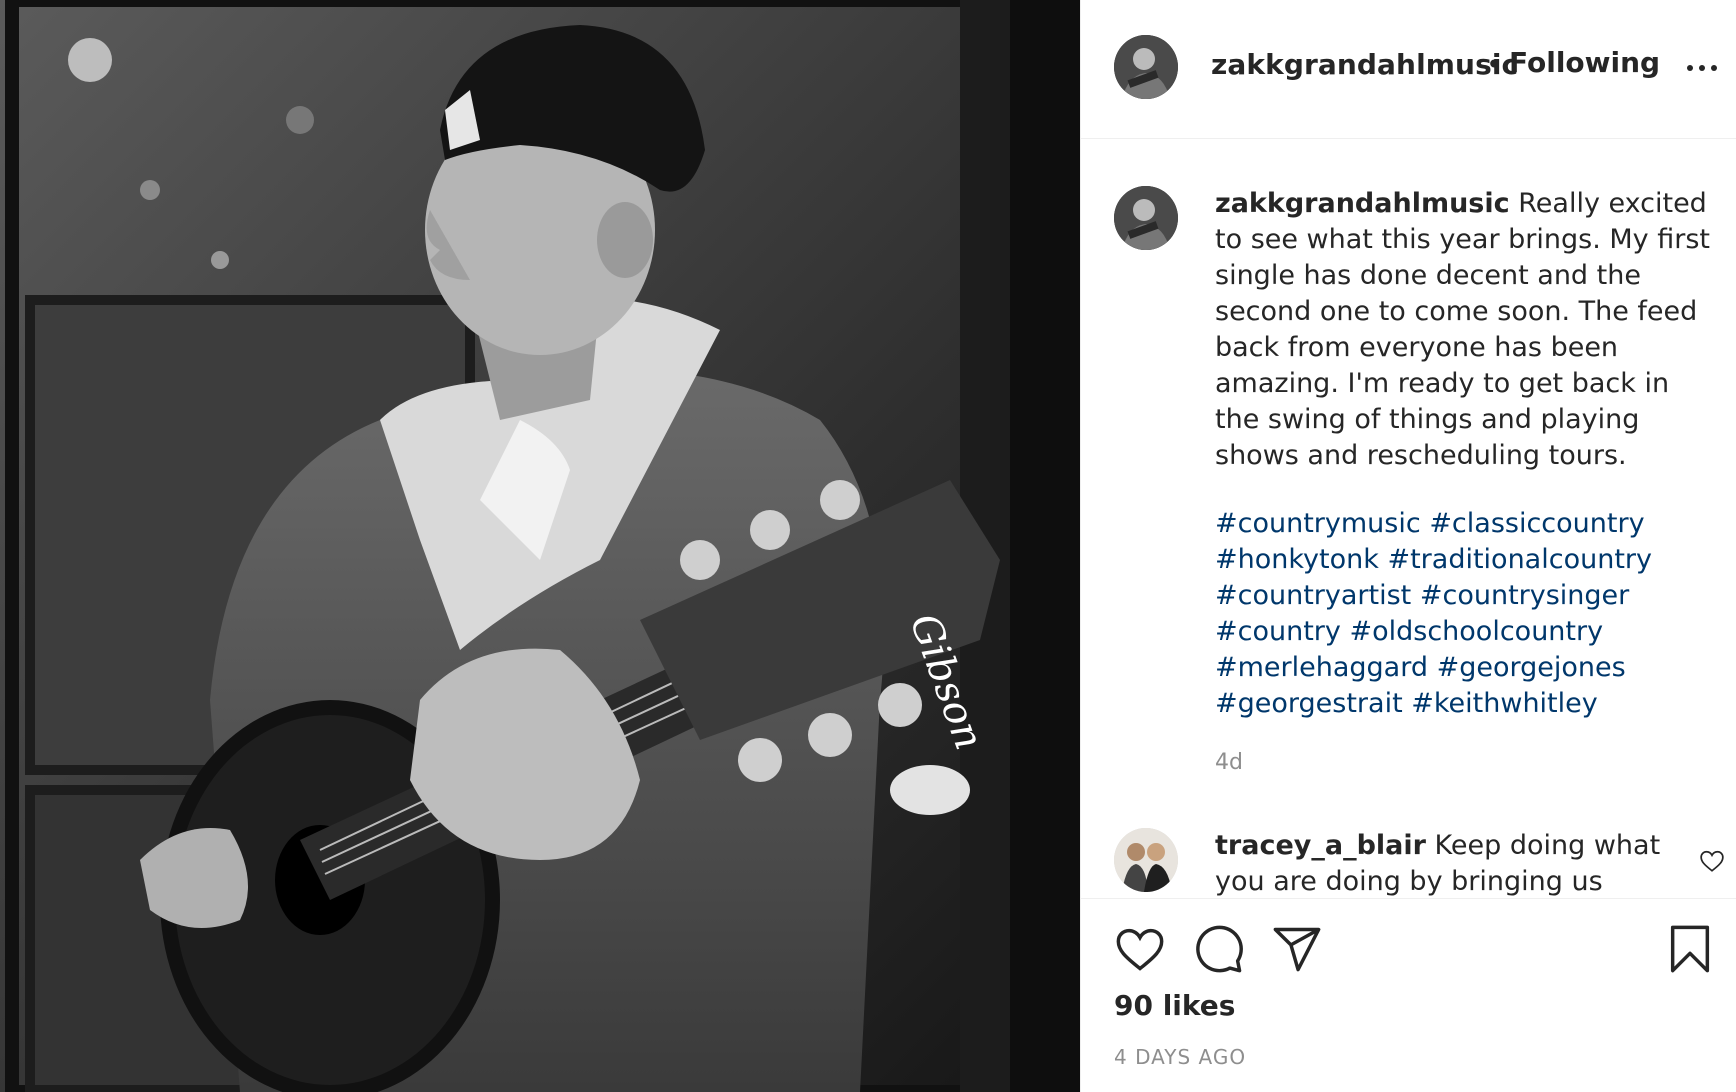 This screenshot has height=1092, width=1736. I want to click on bookmark-icon, so click(1690, 949).